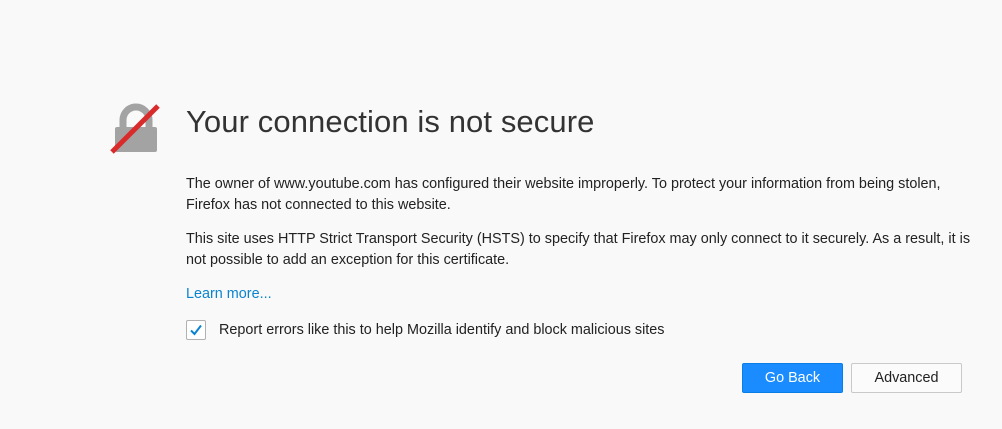 The image size is (1002, 429). I want to click on go-back-button: Go Back, so click(792, 378).